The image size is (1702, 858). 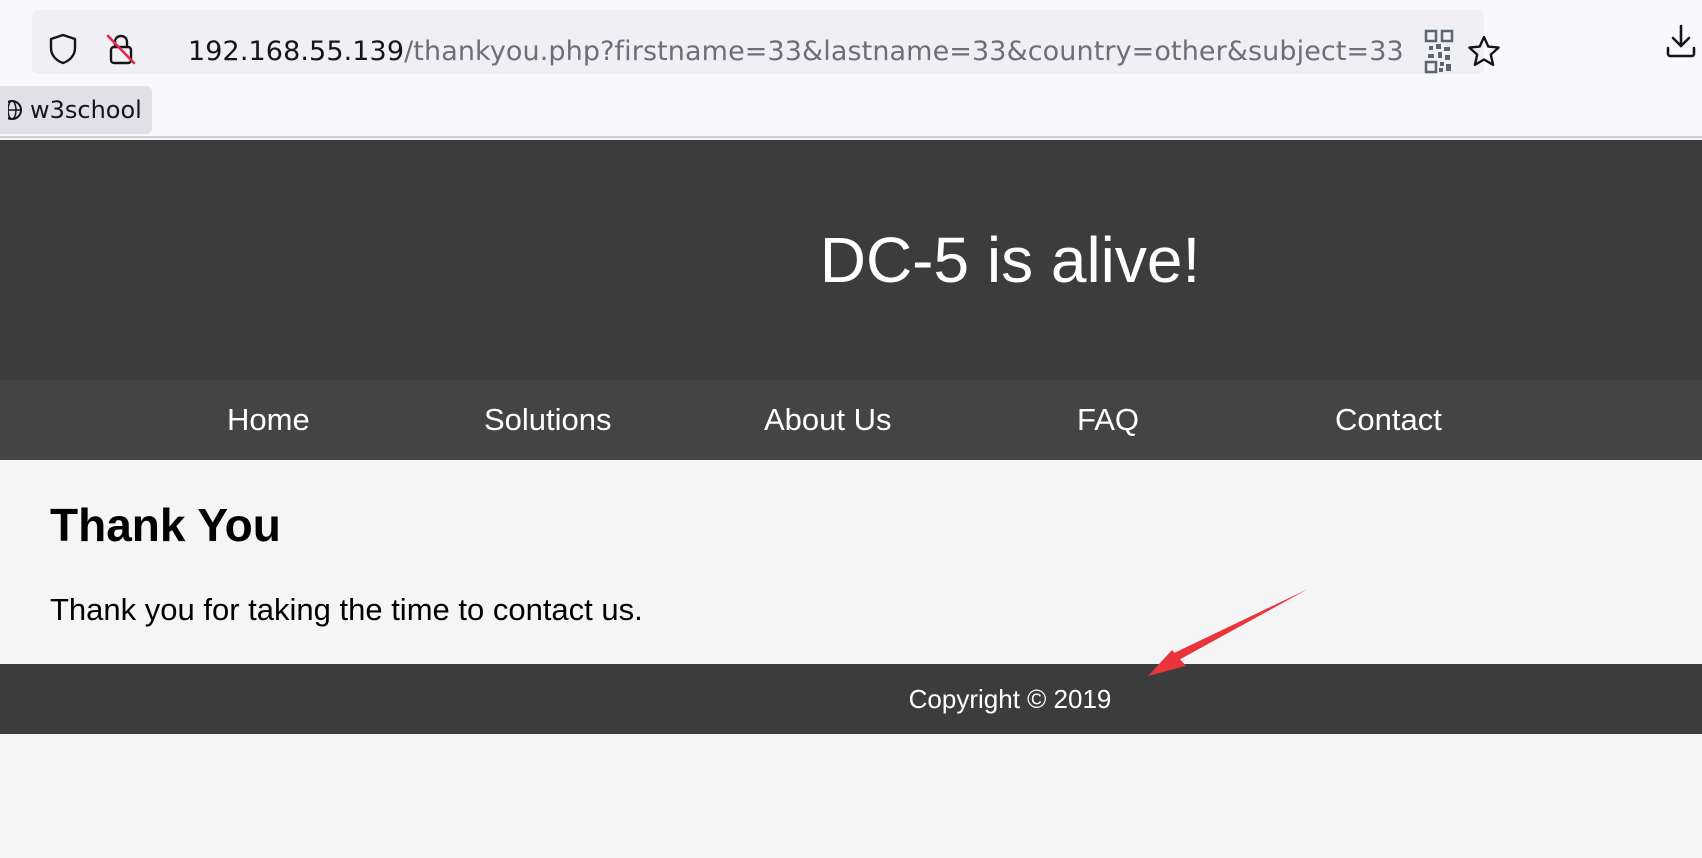 What do you see at coordinates (1439, 52) in the screenshot?
I see `qr-code-icon` at bounding box center [1439, 52].